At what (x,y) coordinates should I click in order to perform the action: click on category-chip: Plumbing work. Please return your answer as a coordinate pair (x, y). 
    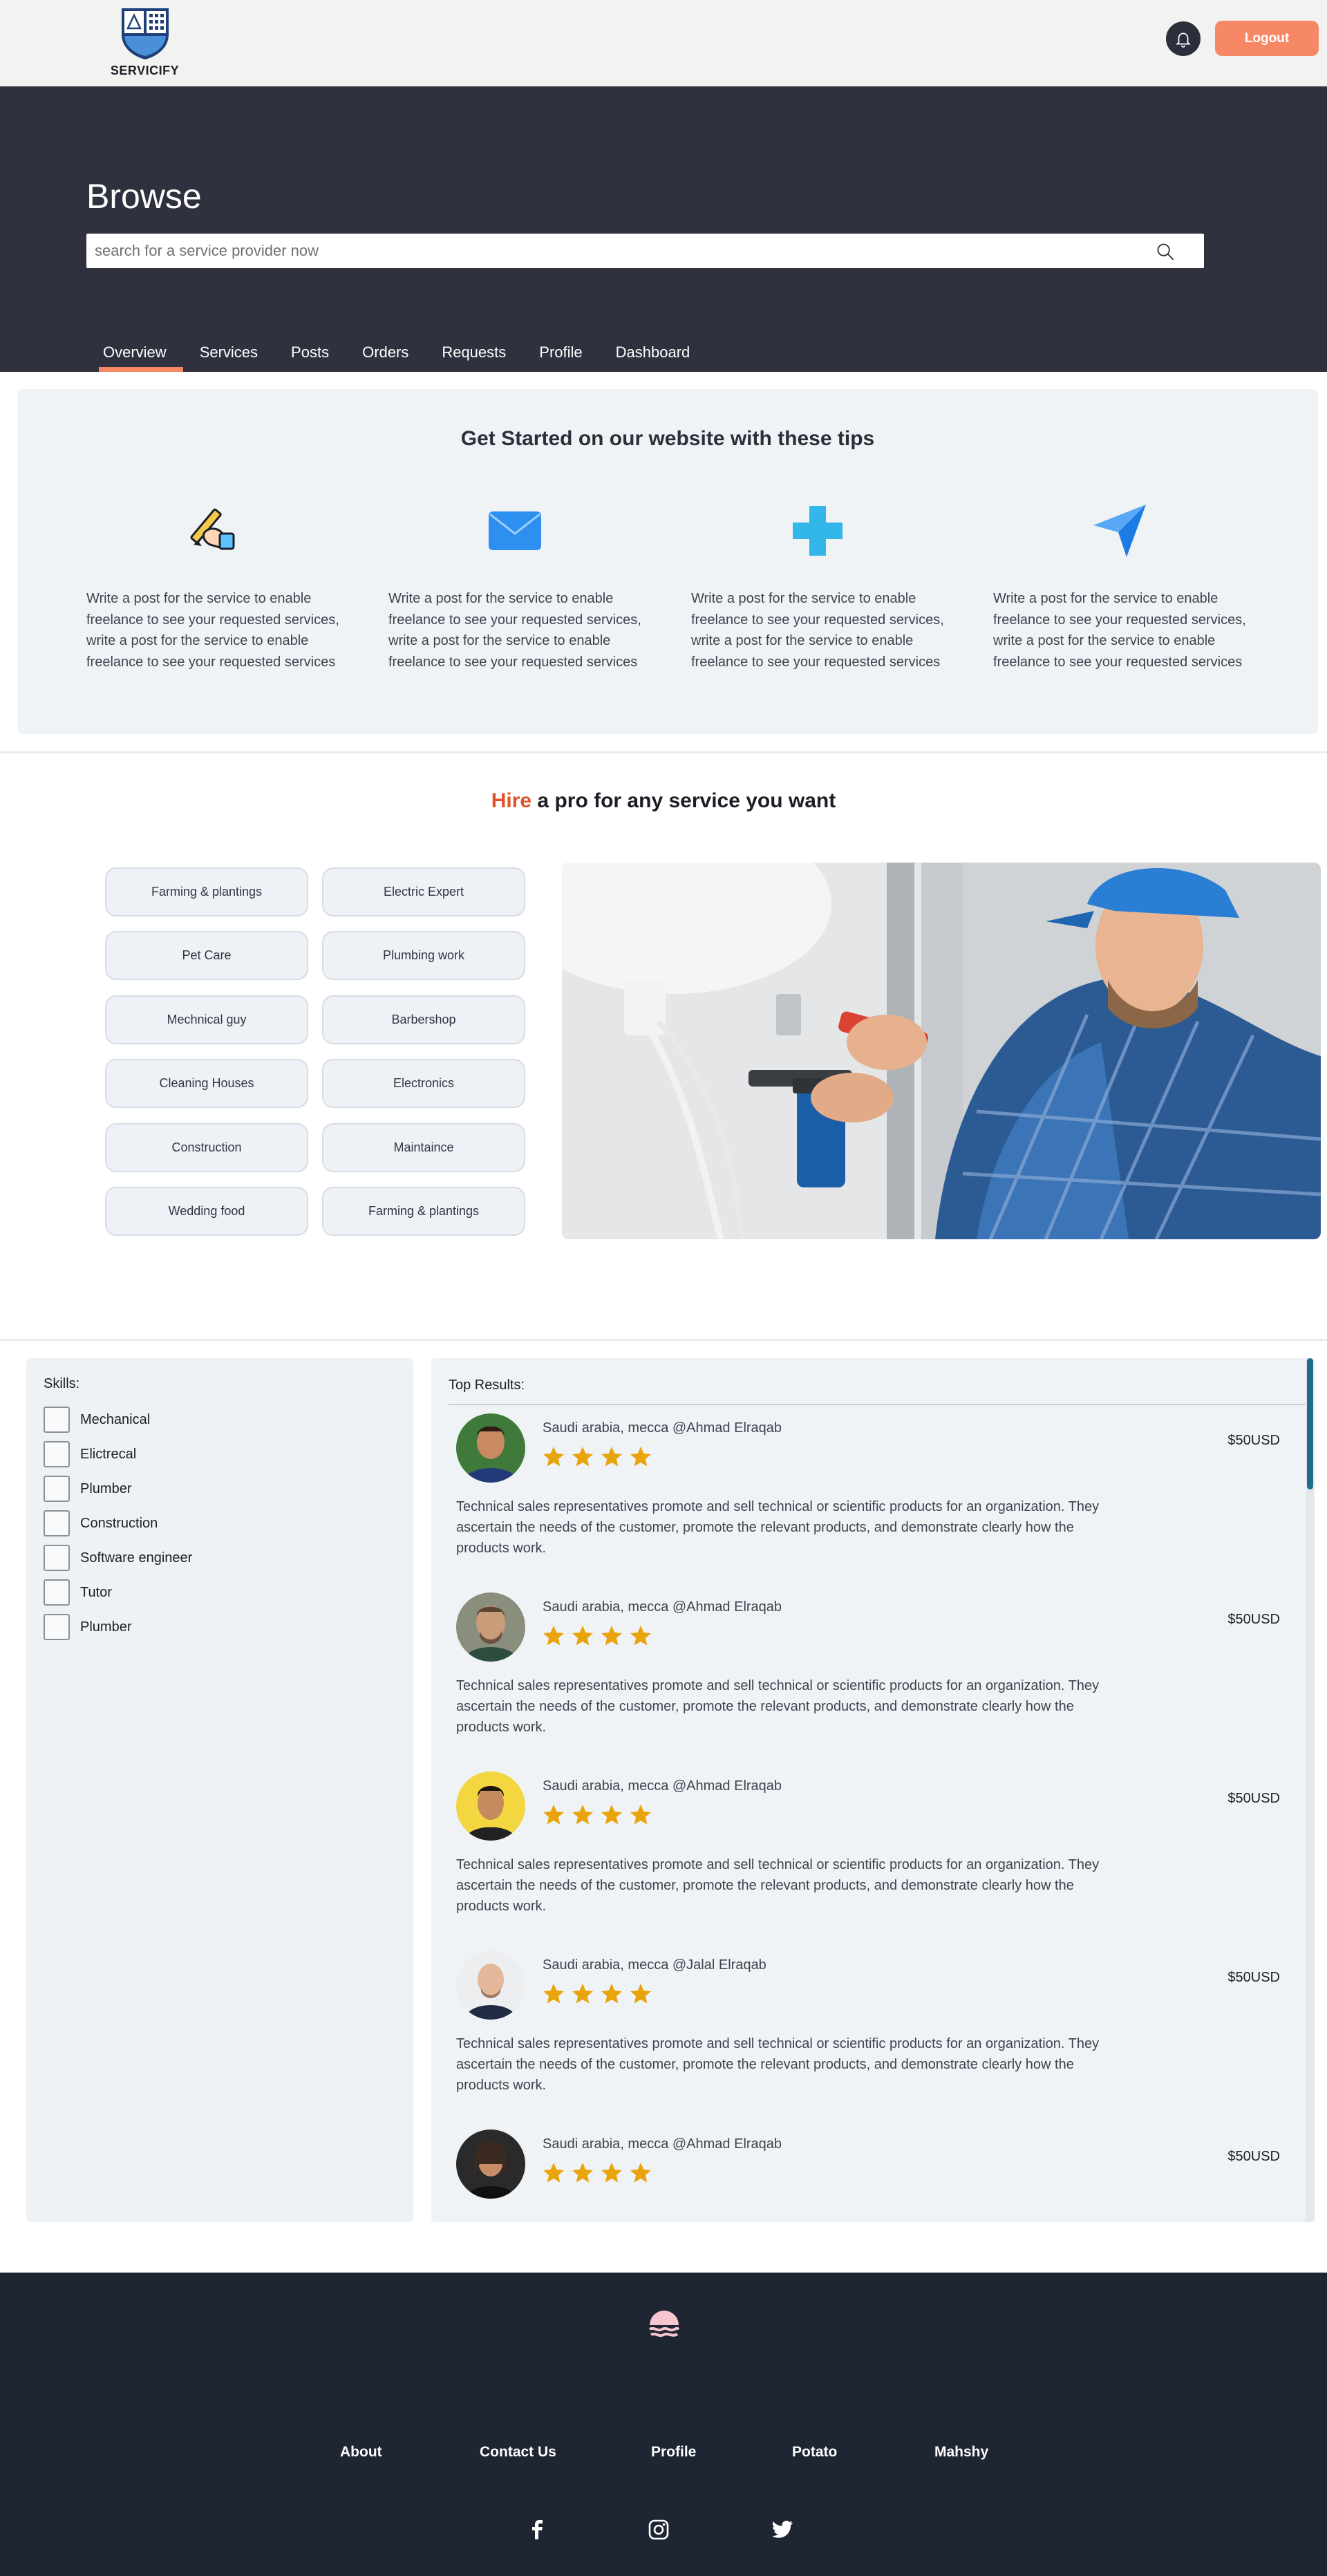
    Looking at the image, I should click on (424, 955).